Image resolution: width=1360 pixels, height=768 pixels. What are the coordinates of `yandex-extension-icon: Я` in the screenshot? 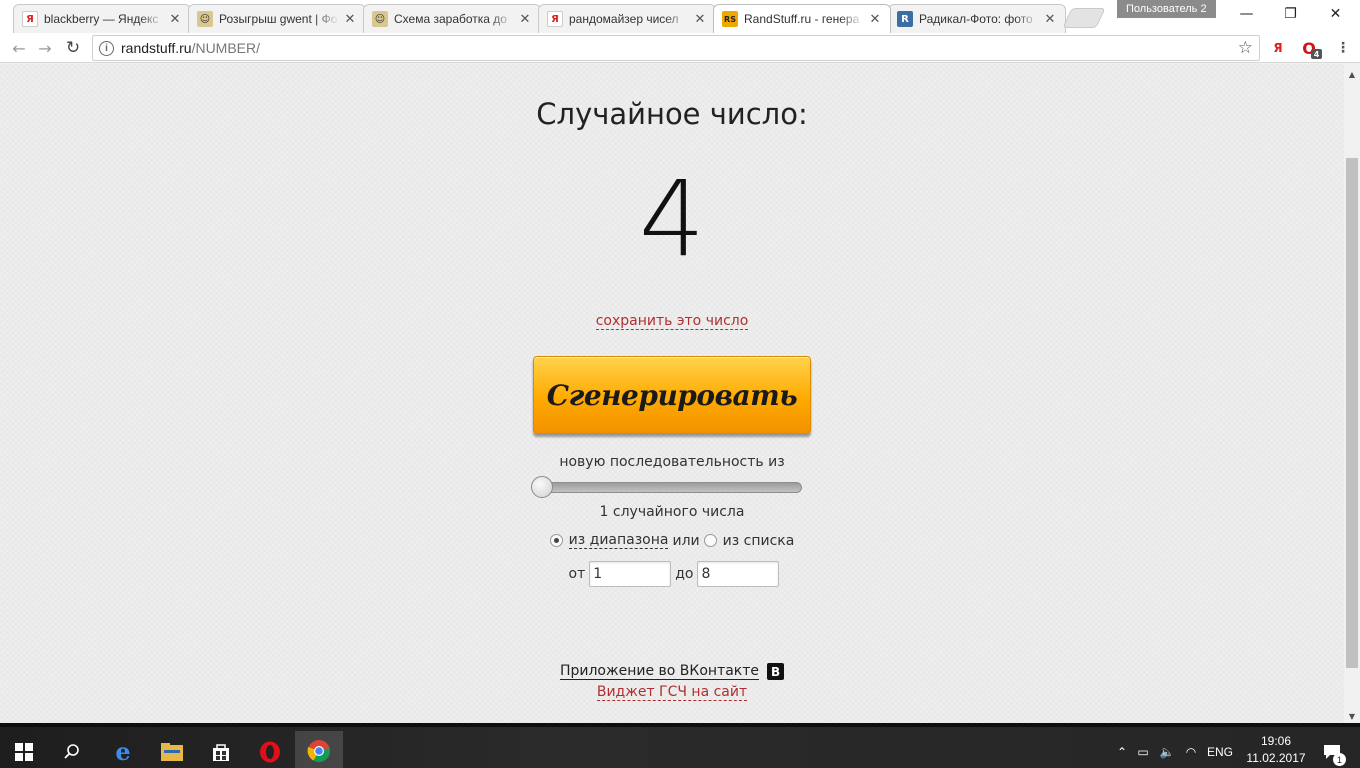 It's located at (1278, 48).